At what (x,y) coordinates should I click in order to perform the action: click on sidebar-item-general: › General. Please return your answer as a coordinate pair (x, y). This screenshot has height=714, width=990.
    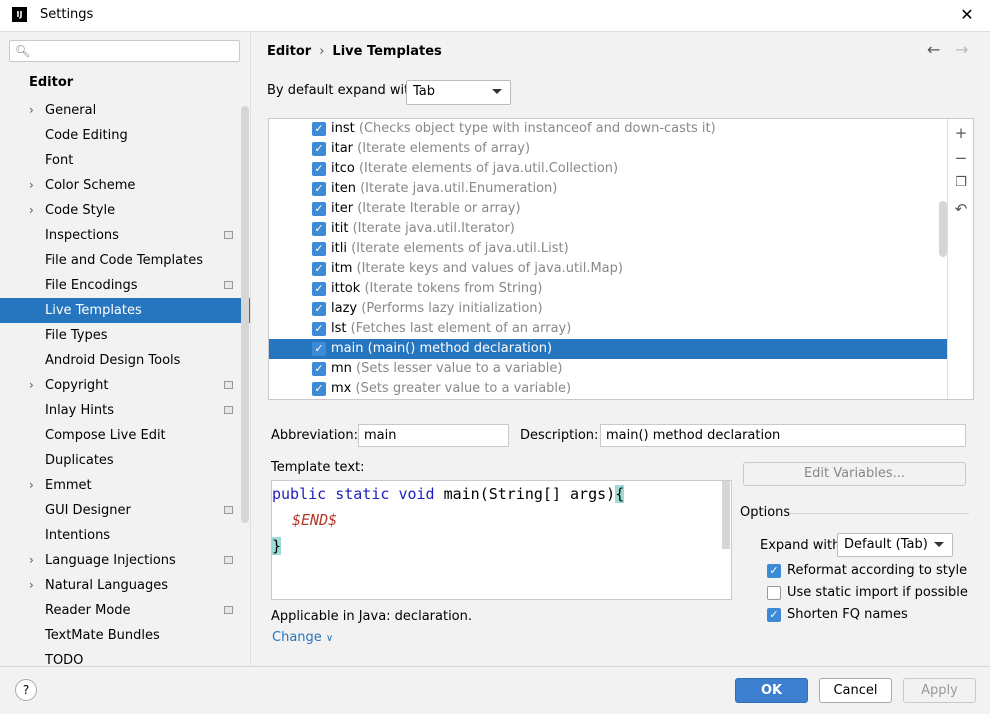
    Looking at the image, I should click on (125, 110).